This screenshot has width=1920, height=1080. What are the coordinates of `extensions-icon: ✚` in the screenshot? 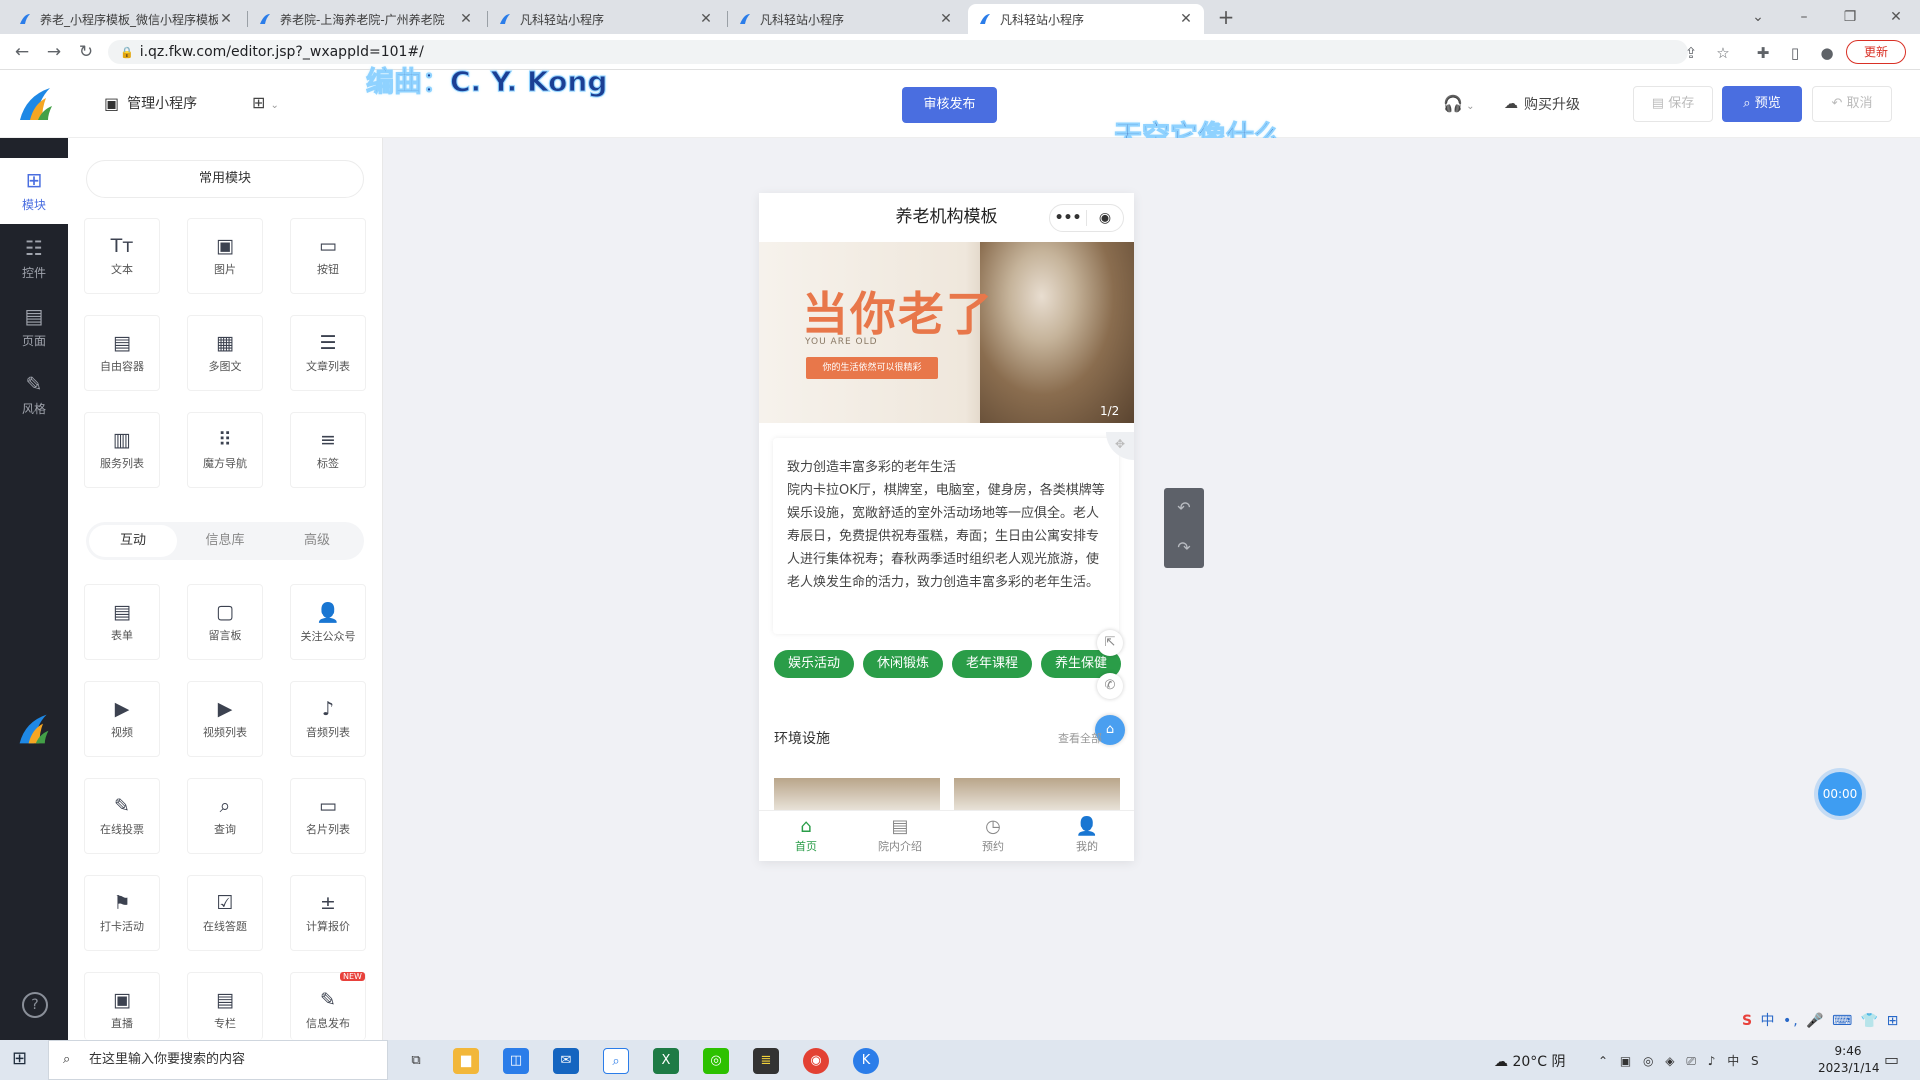 It's located at (1763, 53).